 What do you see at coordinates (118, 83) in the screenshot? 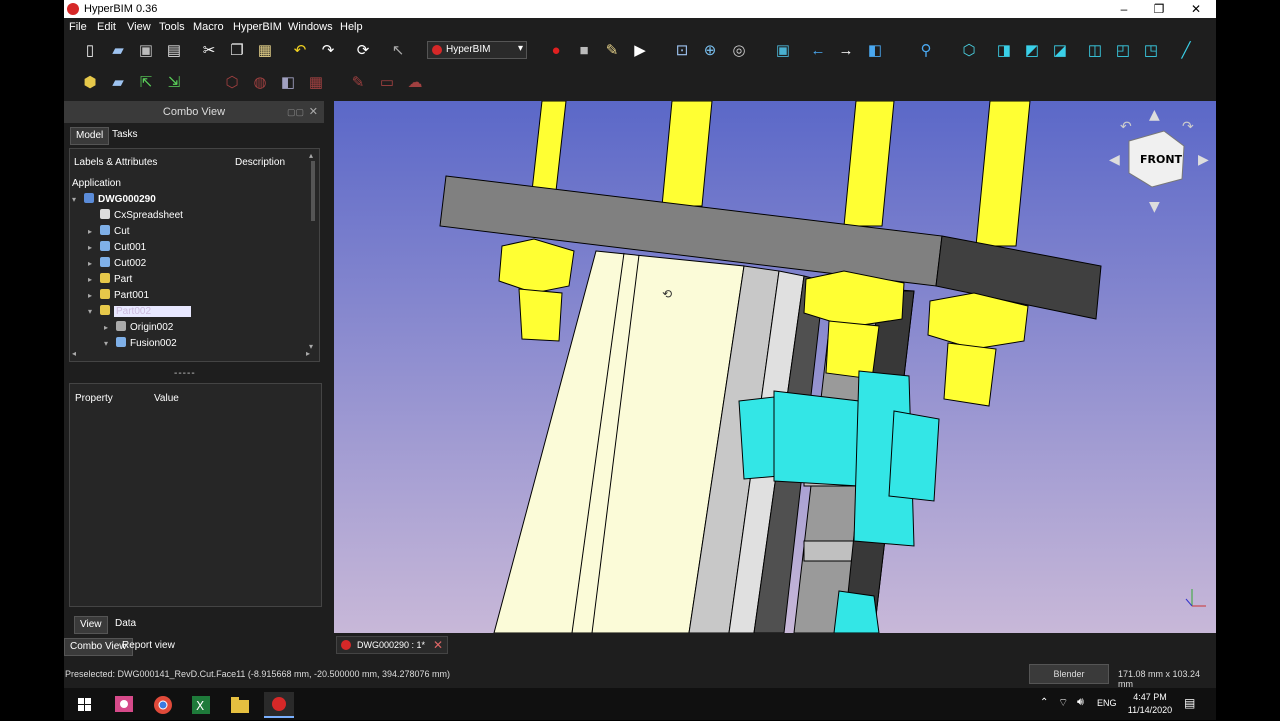
I see `group-icon: ▰` at bounding box center [118, 83].